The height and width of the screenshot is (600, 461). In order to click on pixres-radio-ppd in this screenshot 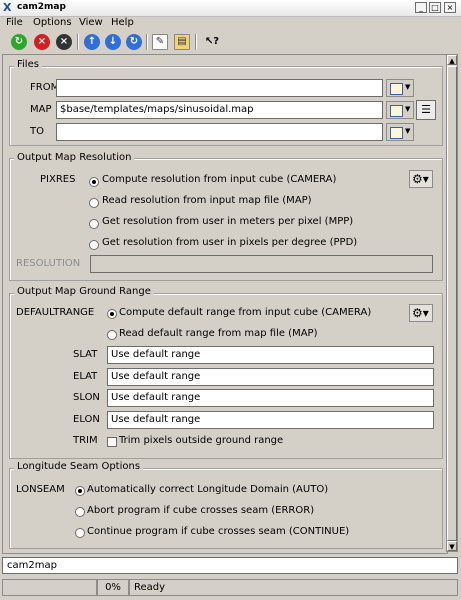, I will do `click(94, 245)`.